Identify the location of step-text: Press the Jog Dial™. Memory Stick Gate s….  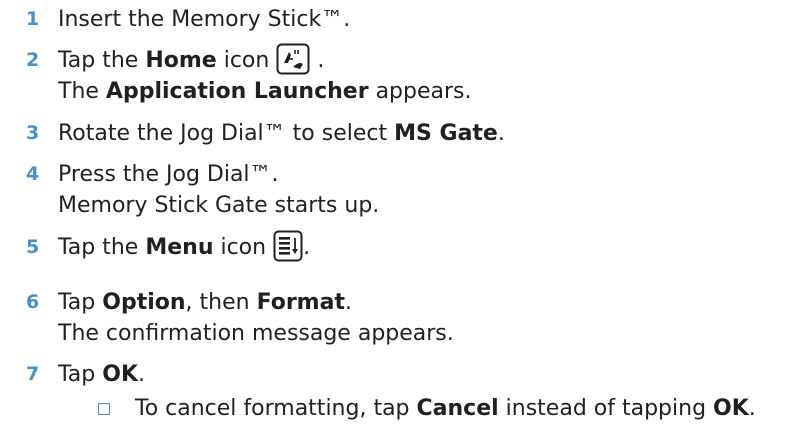
(218, 190).